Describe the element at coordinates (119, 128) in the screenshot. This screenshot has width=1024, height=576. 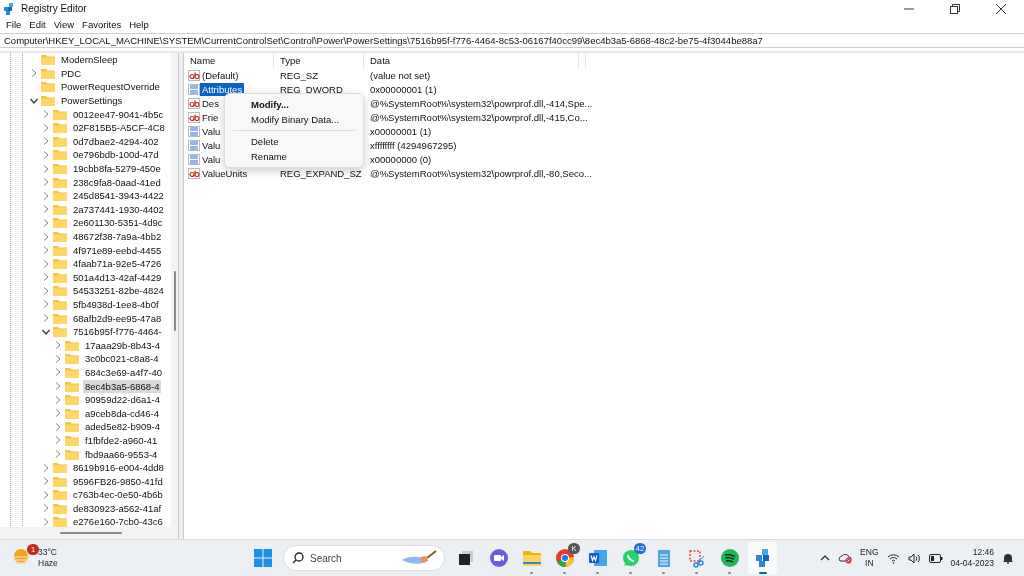
I see `tree-item: 02F815B5-A5CF-4C8` at that location.